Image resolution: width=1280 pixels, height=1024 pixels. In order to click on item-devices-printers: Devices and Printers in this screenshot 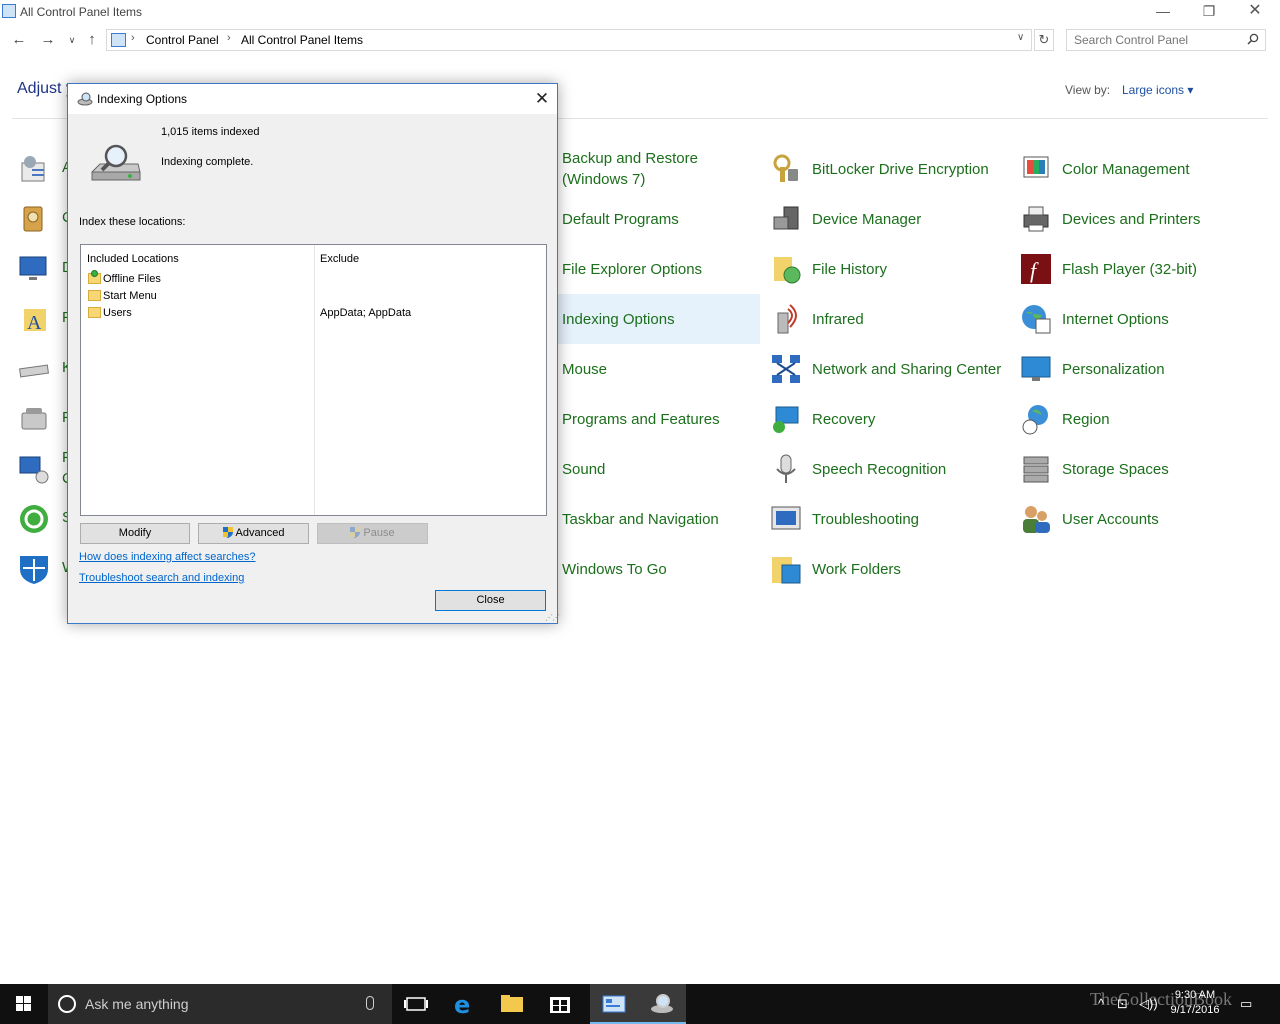, I will do `click(1136, 219)`.